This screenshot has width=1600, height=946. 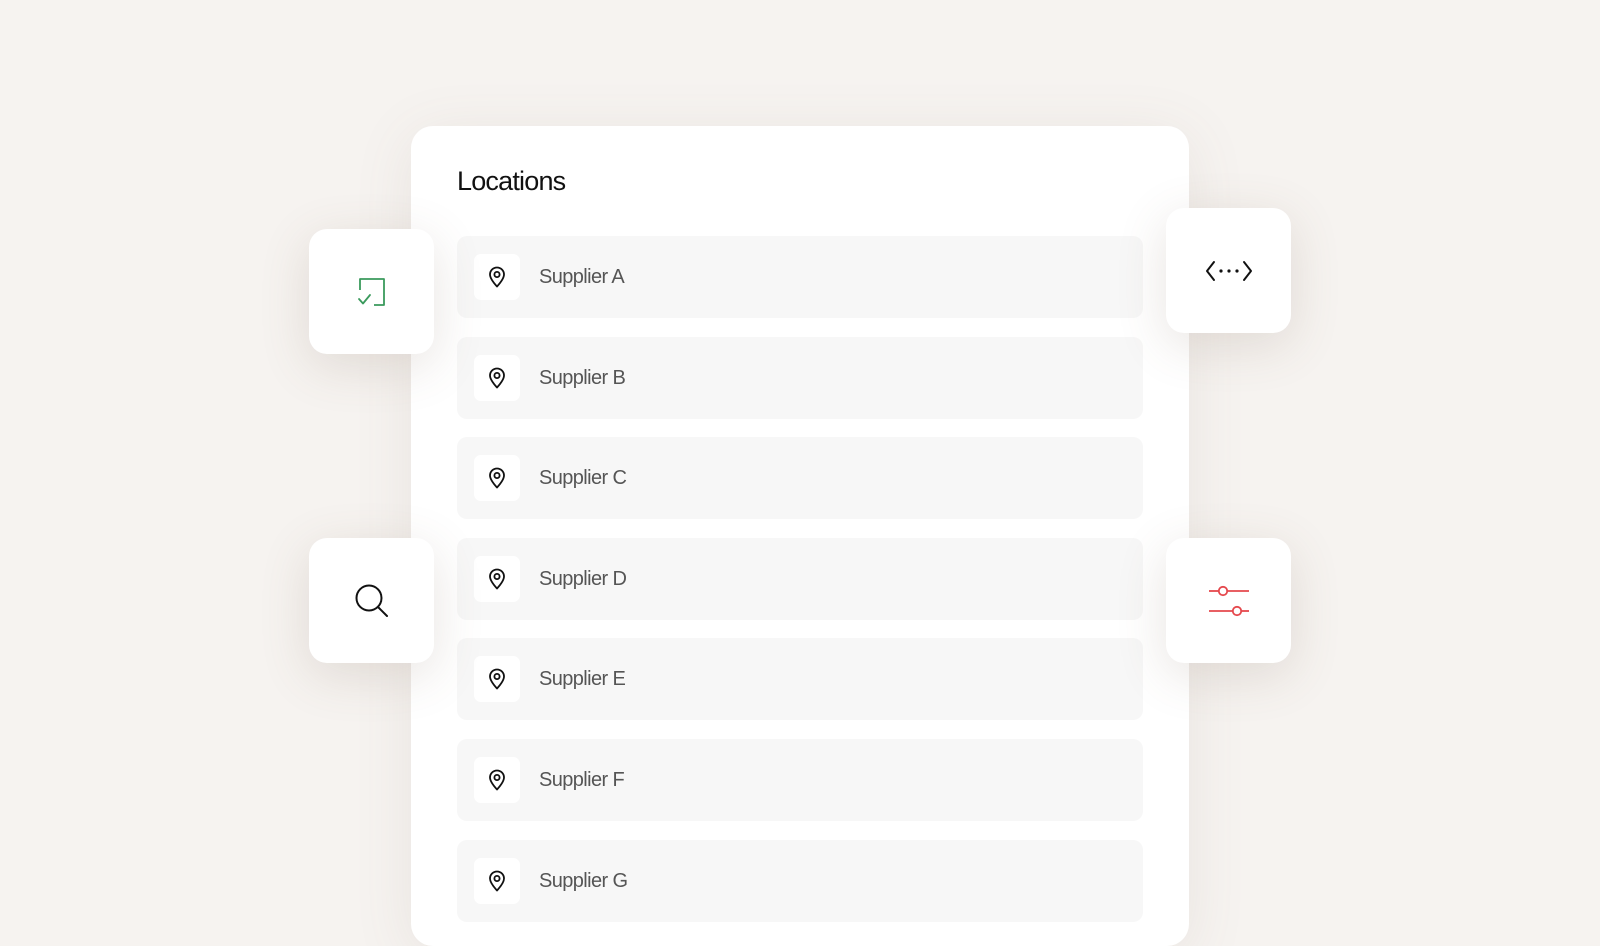 I want to click on checked-square-tile, so click(x=371, y=291).